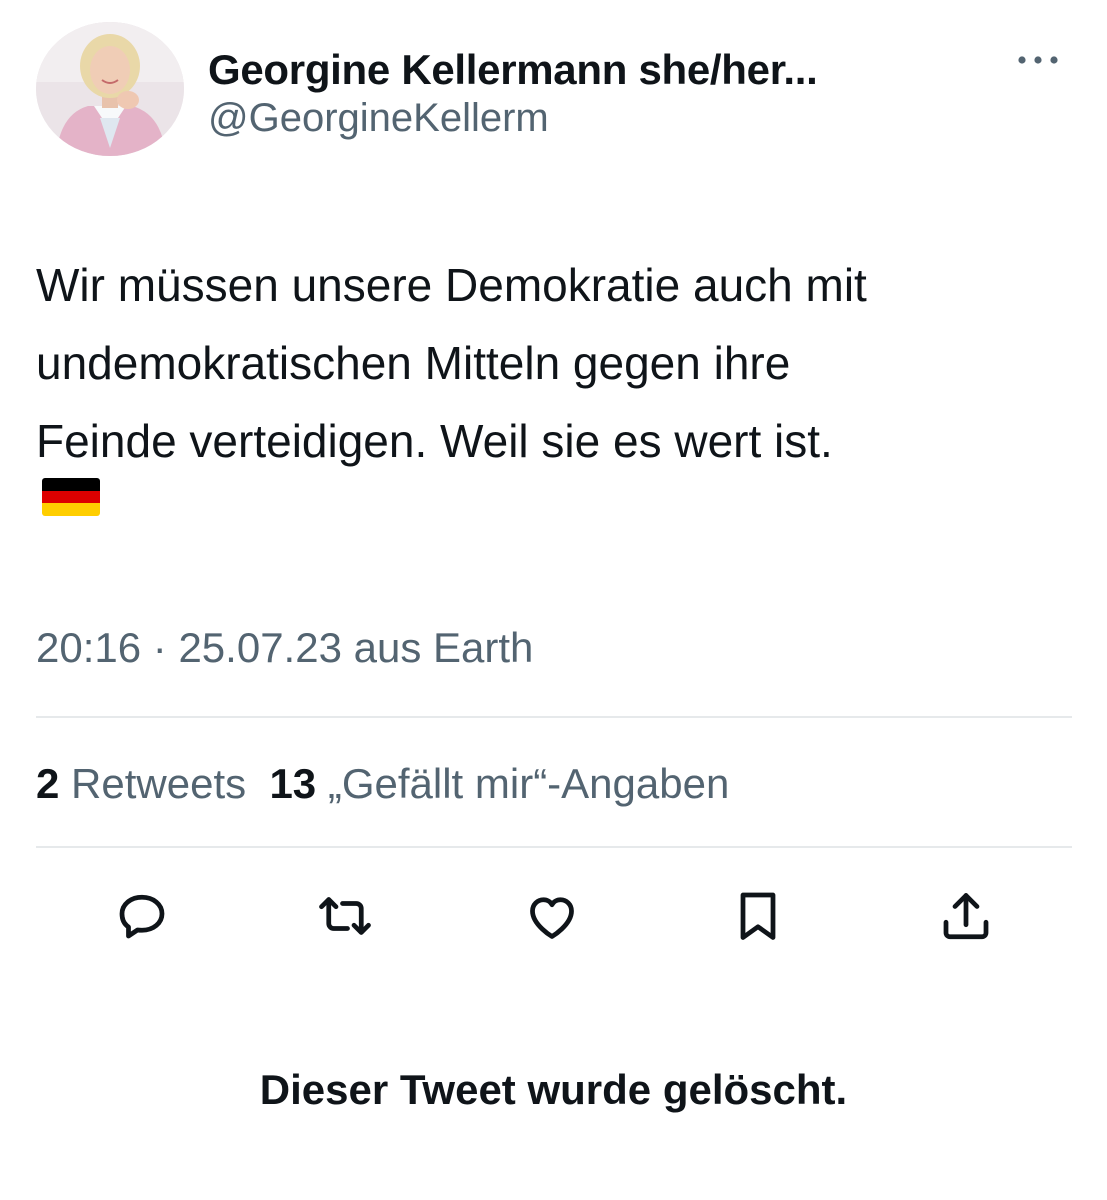 This screenshot has width=1107, height=1200. What do you see at coordinates (71, 509) in the screenshot?
I see `flag-stripe-gold` at bounding box center [71, 509].